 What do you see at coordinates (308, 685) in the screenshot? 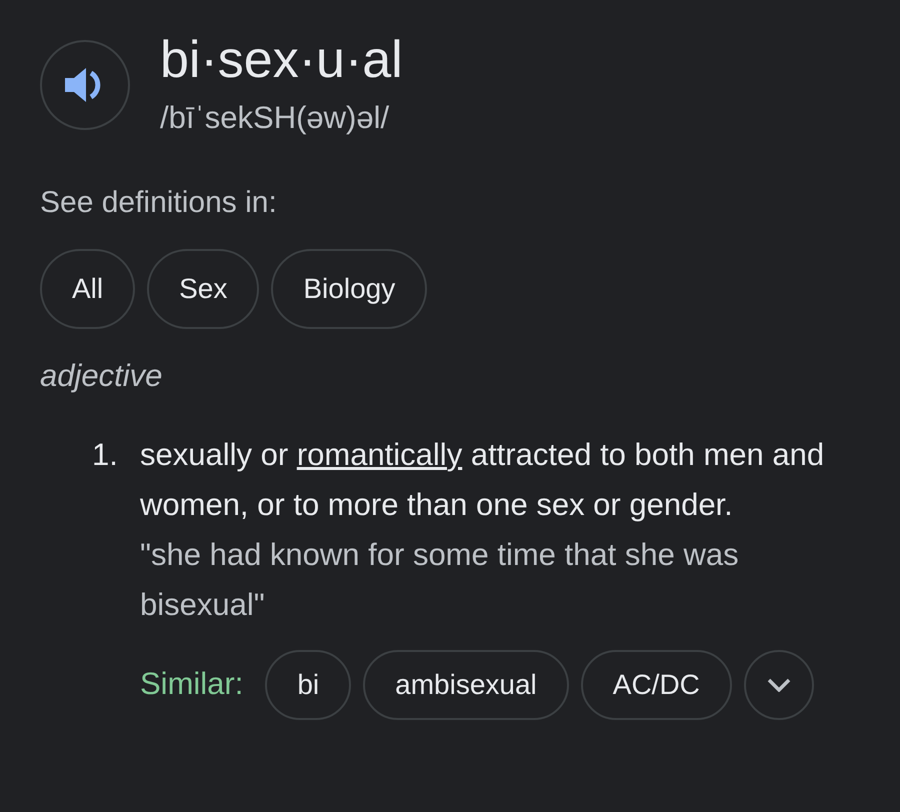
I see `synonym-chip: bi` at bounding box center [308, 685].